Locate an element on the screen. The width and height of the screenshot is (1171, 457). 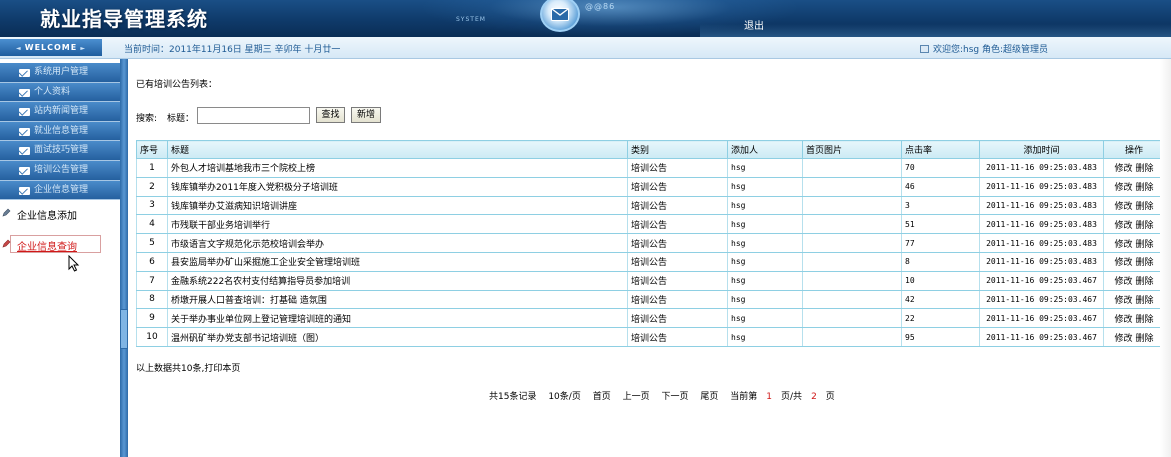
pager-prev: 上一页 is located at coordinates (636, 397).